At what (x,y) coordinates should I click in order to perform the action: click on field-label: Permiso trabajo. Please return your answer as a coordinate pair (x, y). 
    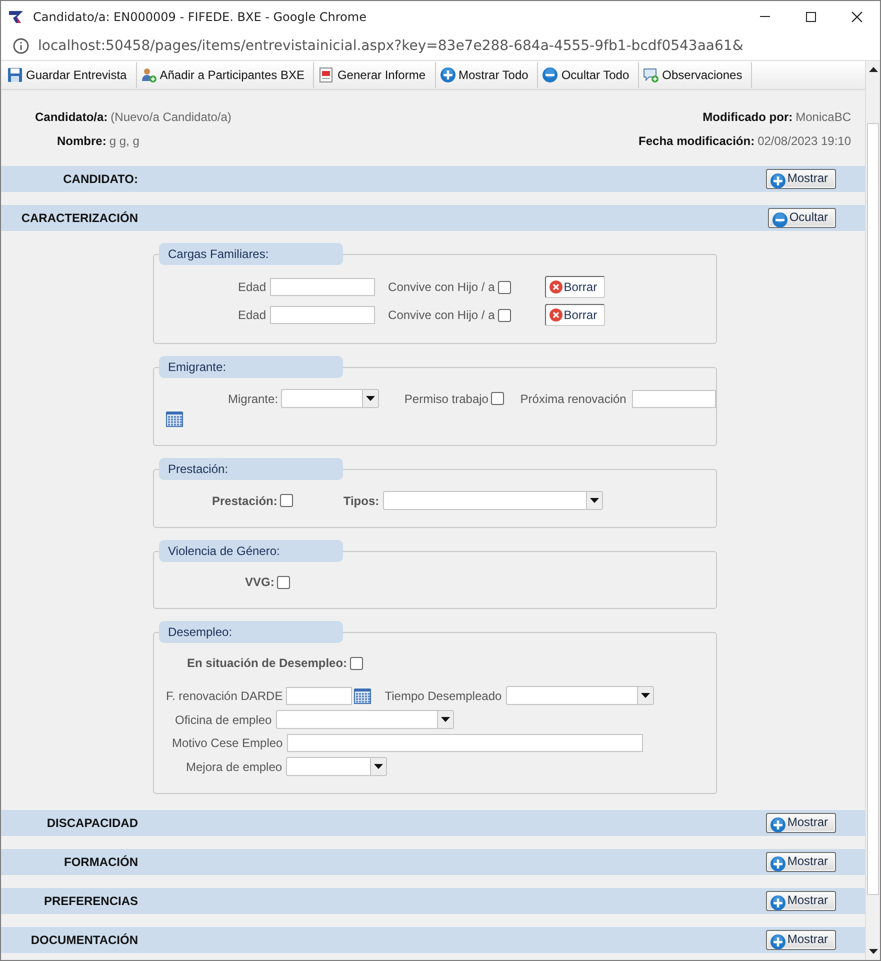
    Looking at the image, I should click on (446, 399).